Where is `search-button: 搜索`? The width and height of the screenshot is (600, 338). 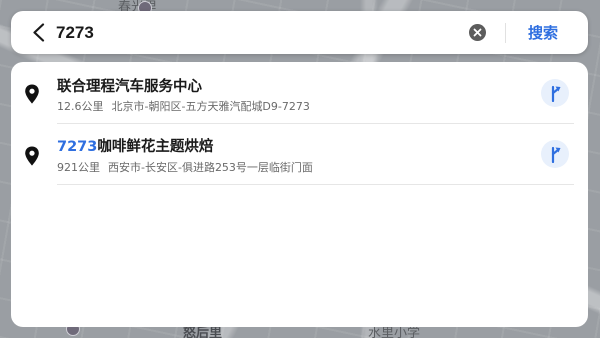 search-button: 搜索 is located at coordinates (543, 32).